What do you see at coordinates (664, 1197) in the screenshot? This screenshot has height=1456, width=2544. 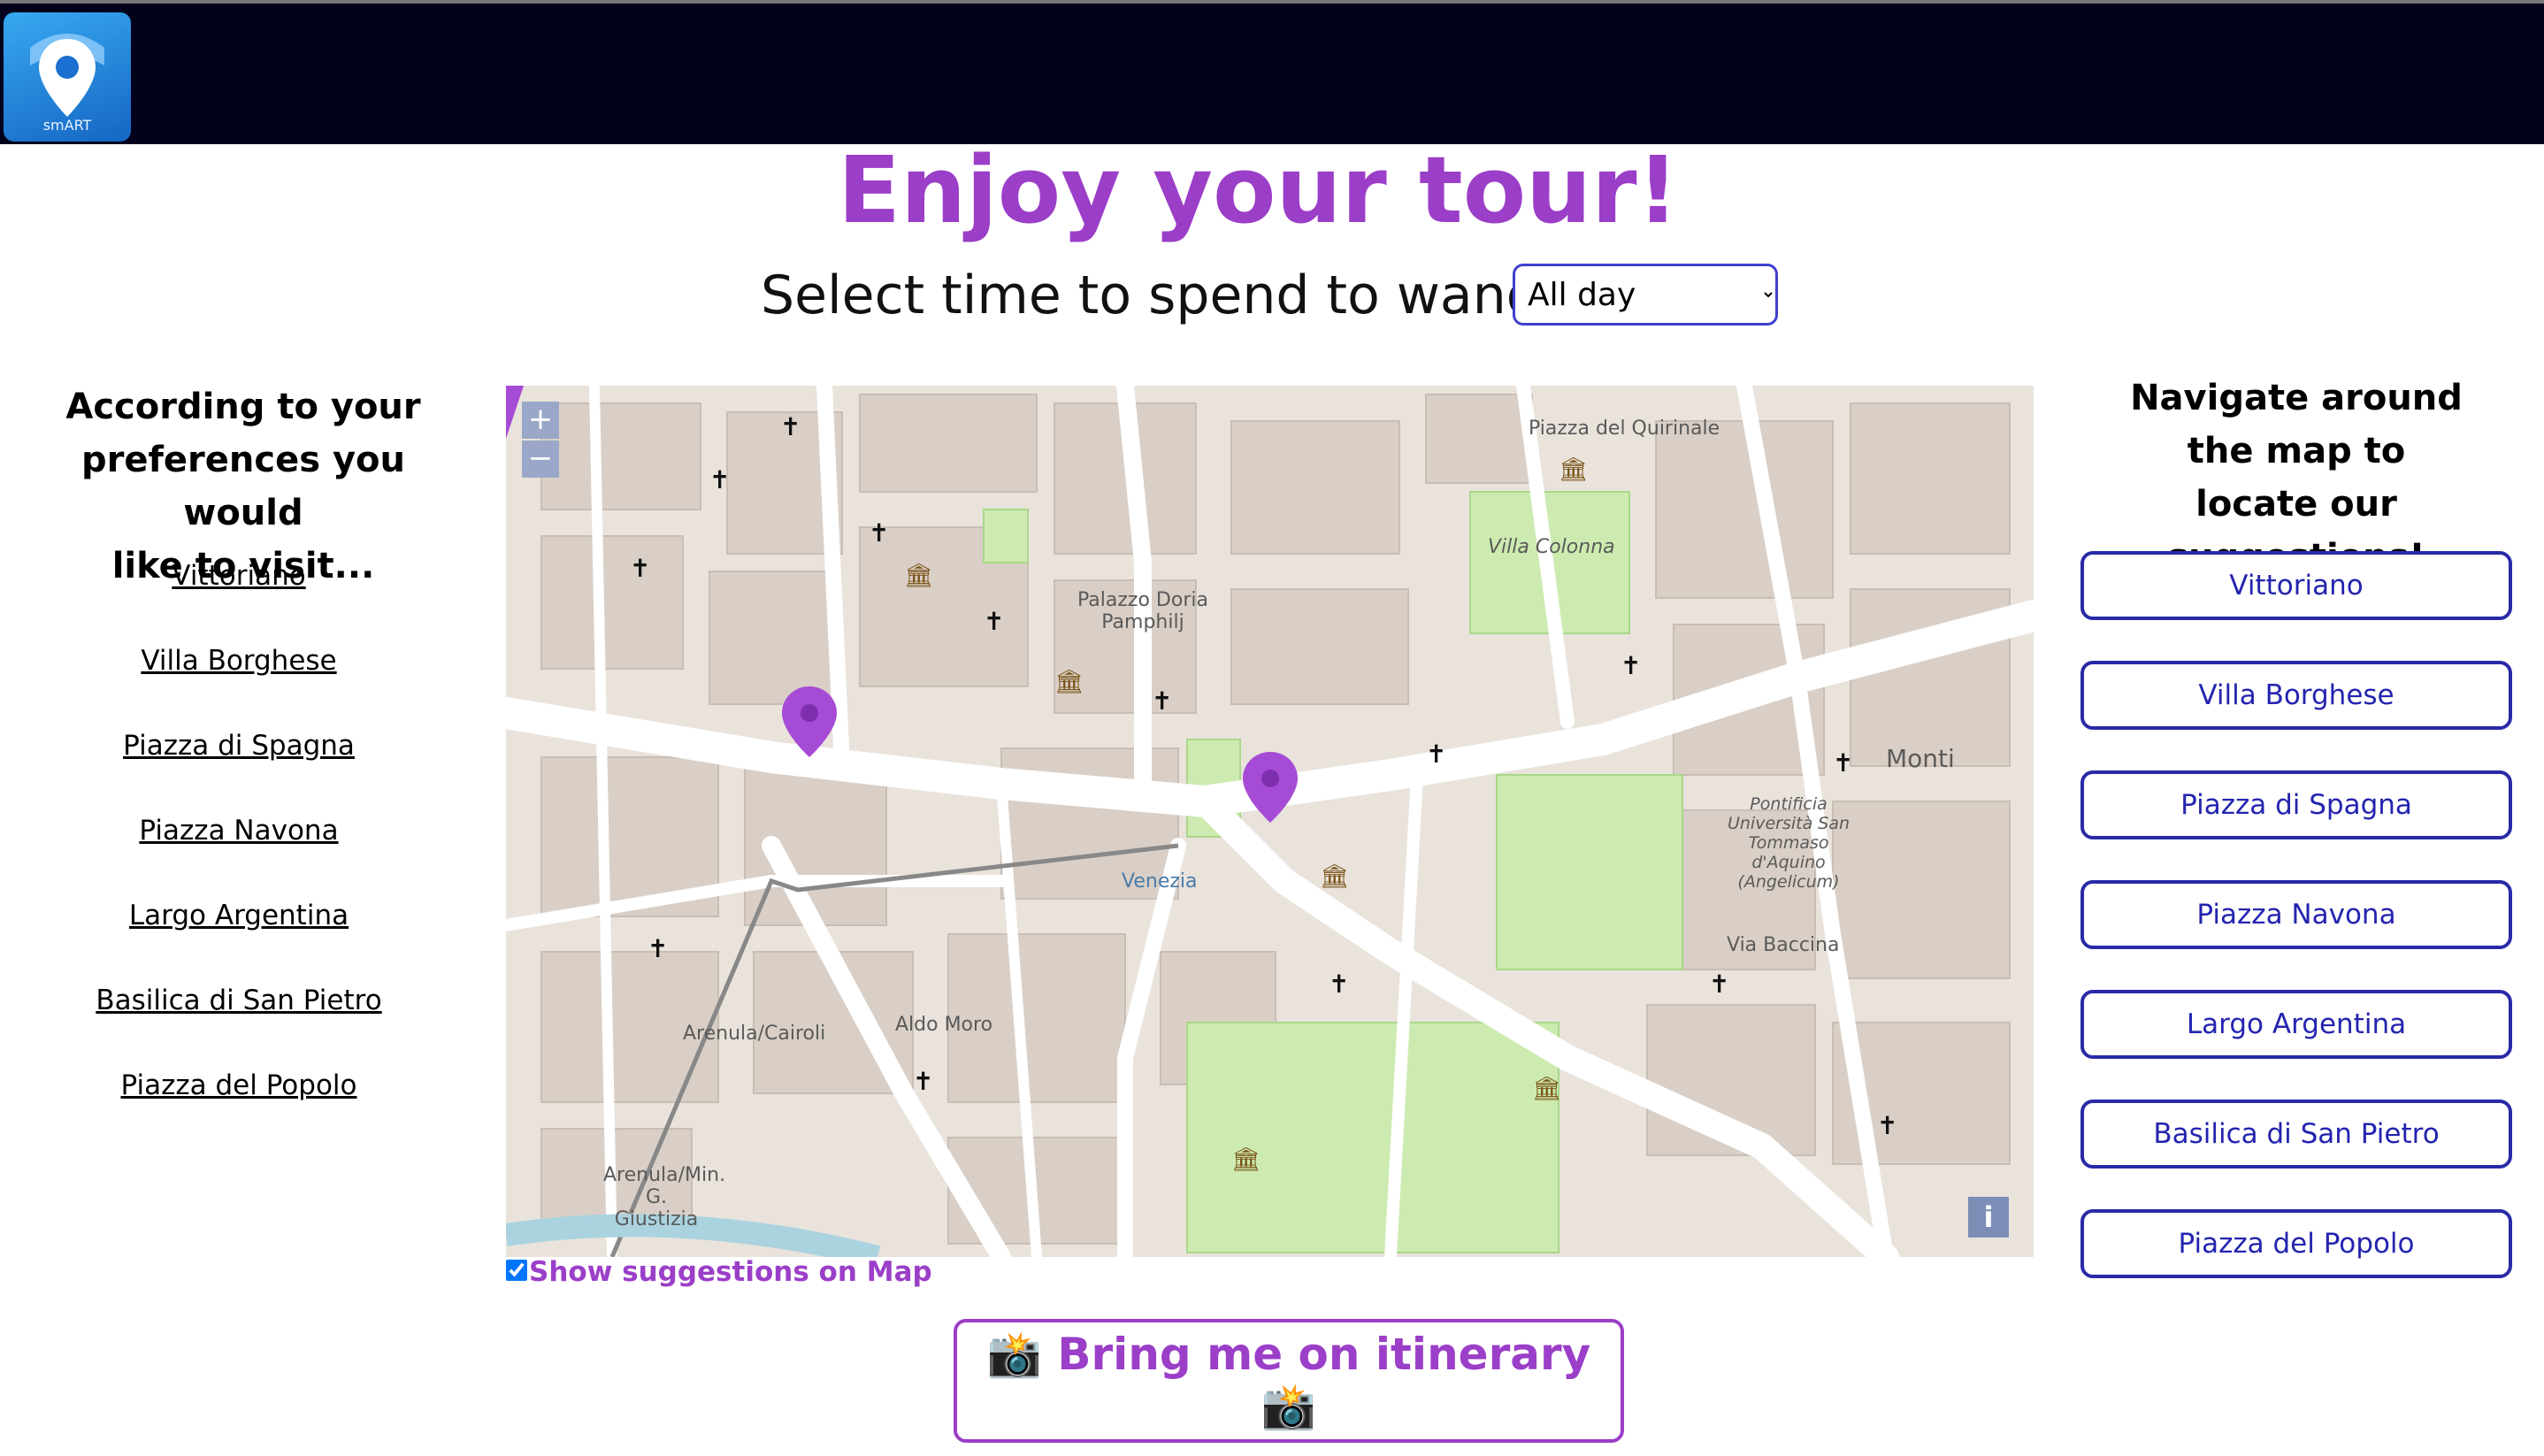 I see `map-label: Arenula/Min. G. Giustizia` at bounding box center [664, 1197].